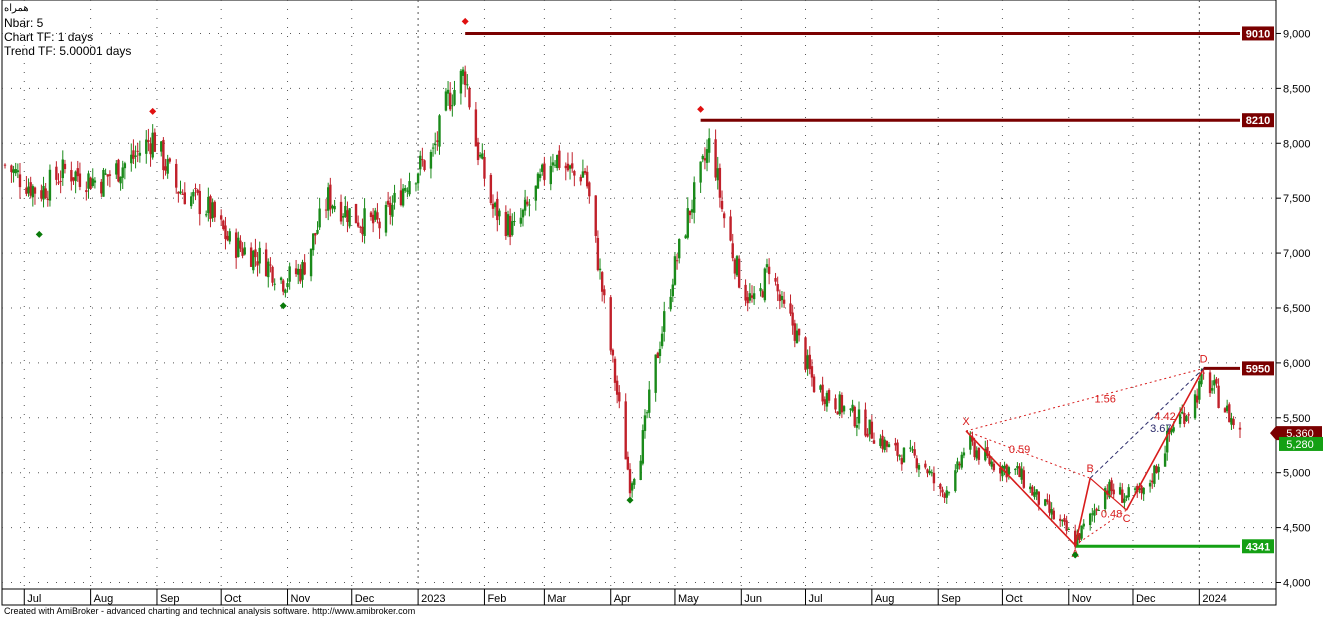 This screenshot has height=619, width=1336. What do you see at coordinates (68, 51) in the screenshot?
I see `trend-timeframe-label: Trend TF: 5.00001 days` at bounding box center [68, 51].